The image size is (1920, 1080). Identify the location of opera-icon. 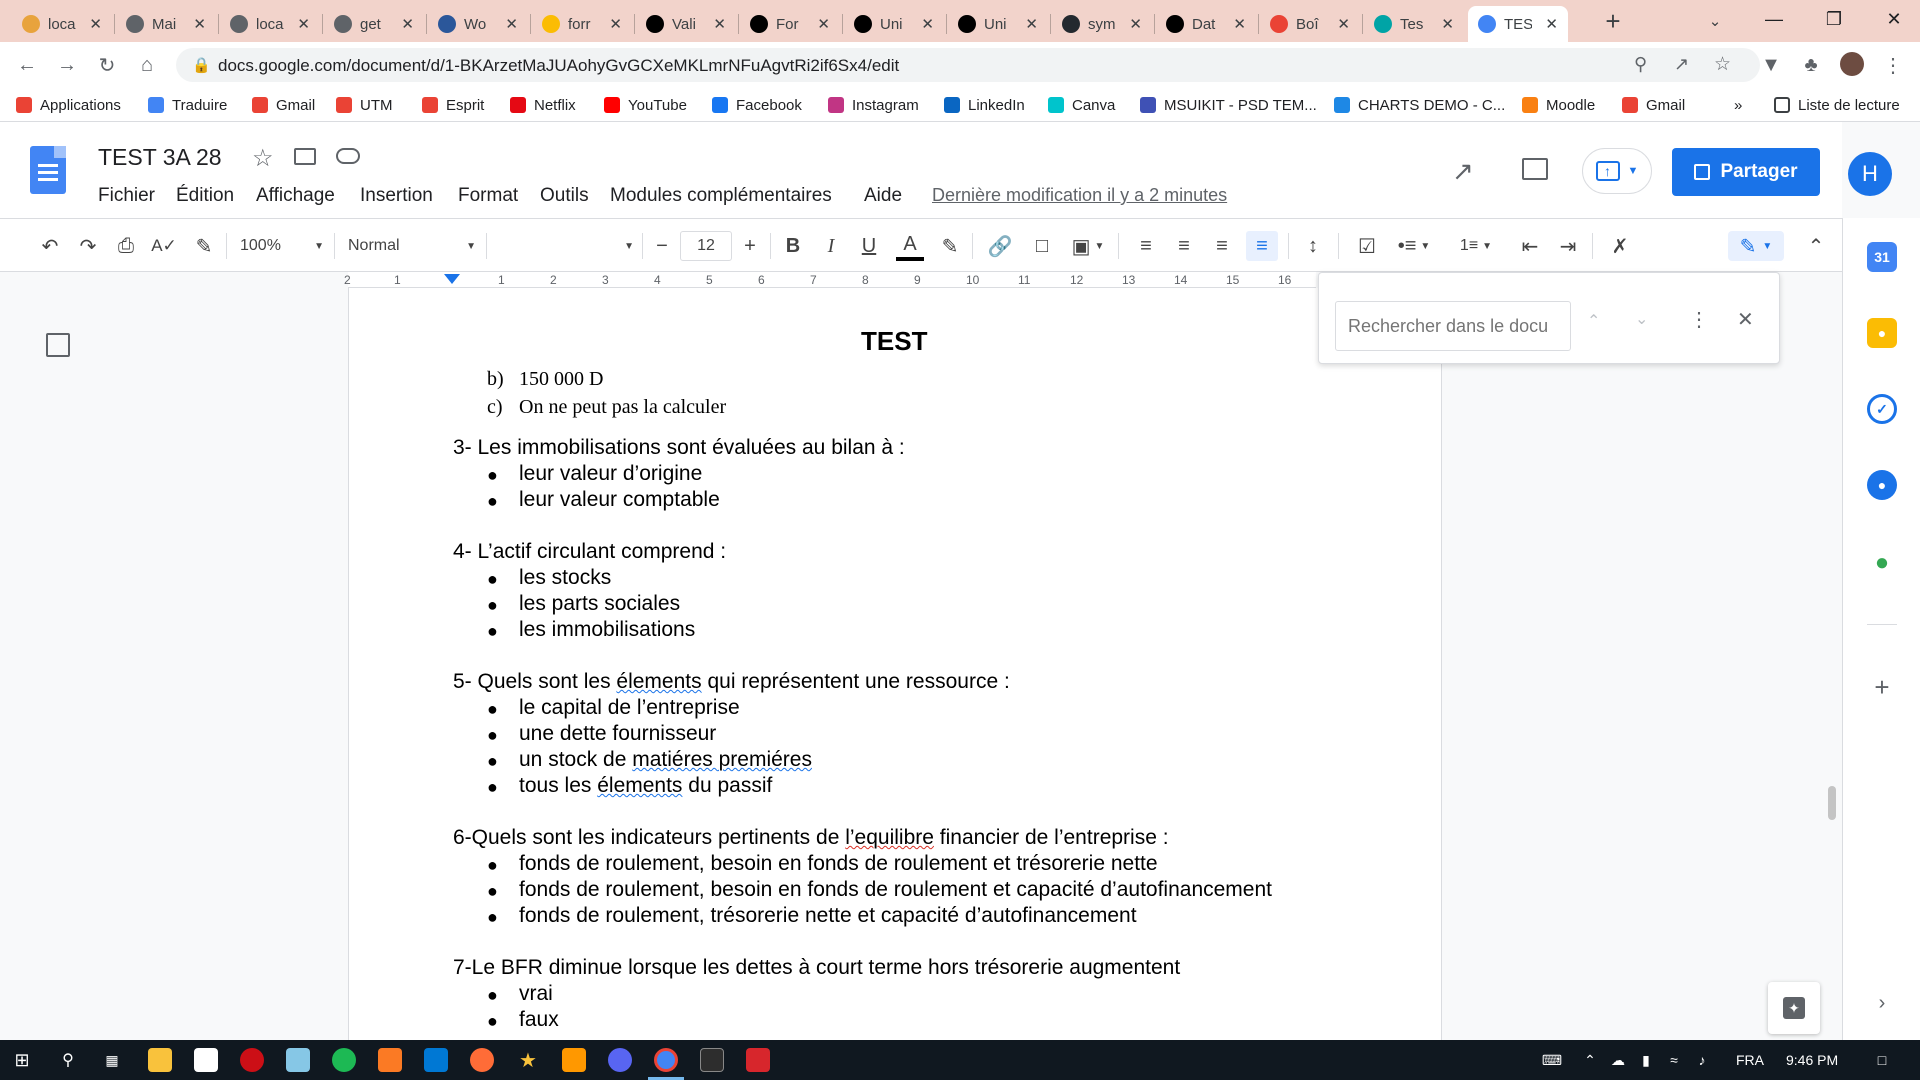
(252, 1060).